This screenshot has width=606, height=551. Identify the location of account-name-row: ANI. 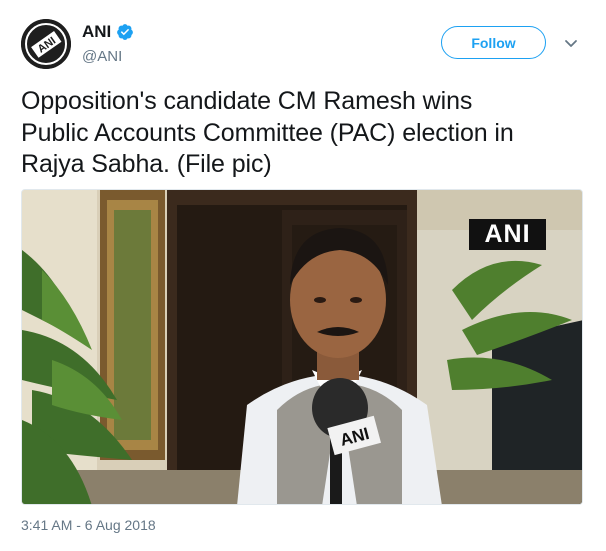
(108, 32).